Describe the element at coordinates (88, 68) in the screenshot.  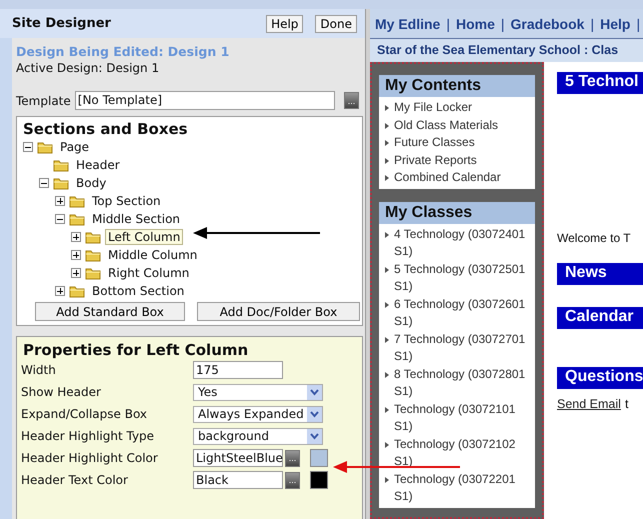
I see `active-design: Active Design: Design 1` at that location.